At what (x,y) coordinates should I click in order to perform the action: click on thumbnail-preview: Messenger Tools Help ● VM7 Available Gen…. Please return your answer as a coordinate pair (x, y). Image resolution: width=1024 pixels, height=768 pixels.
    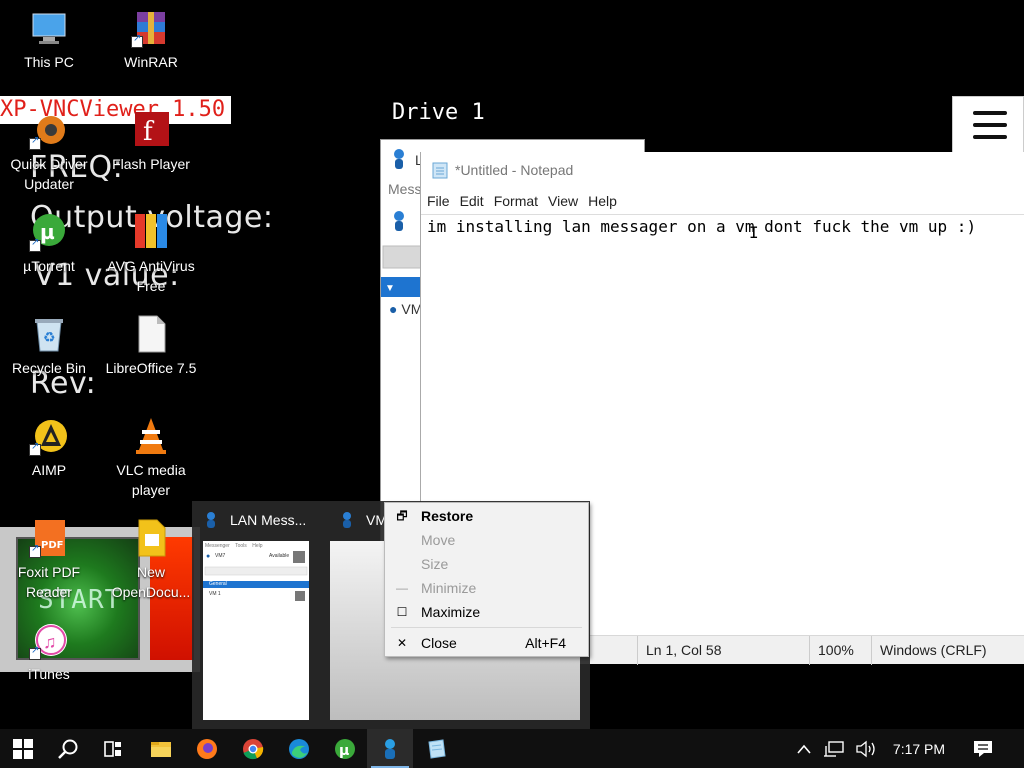
    Looking at the image, I should click on (256, 630).